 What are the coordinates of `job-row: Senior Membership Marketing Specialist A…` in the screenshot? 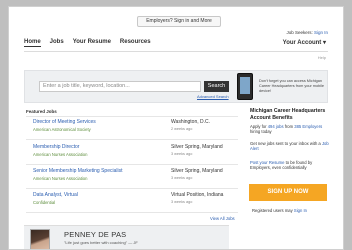 It's located at (135, 178).